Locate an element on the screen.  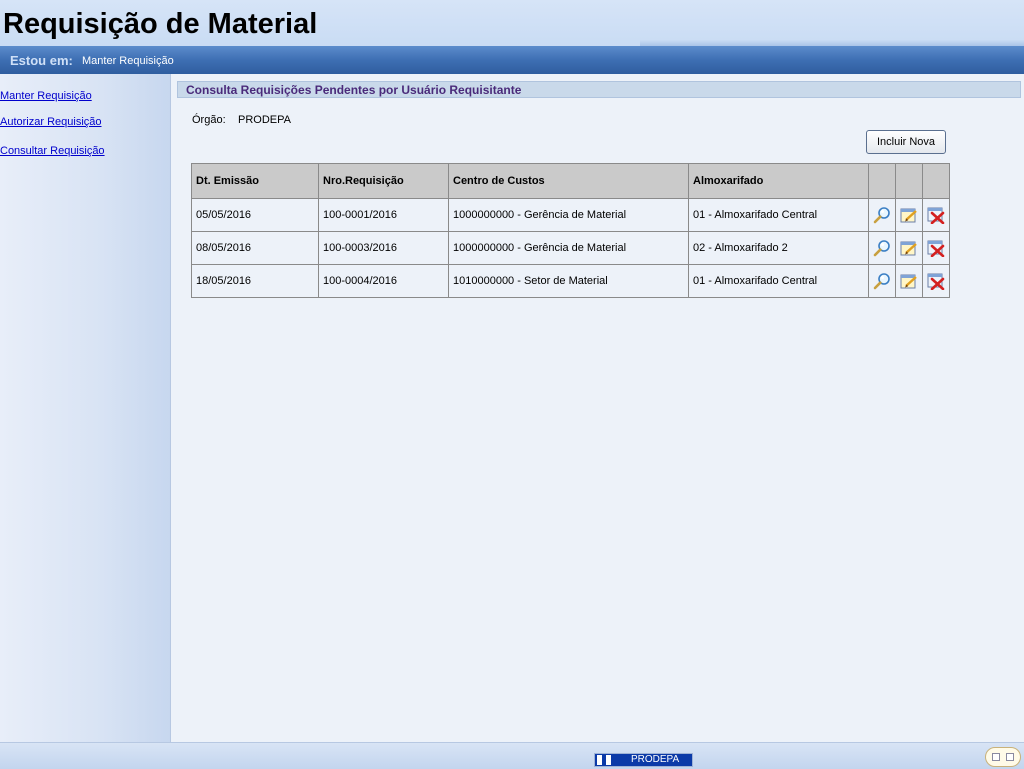
breadcrumb-label: Estou em: is located at coordinates (41, 60).